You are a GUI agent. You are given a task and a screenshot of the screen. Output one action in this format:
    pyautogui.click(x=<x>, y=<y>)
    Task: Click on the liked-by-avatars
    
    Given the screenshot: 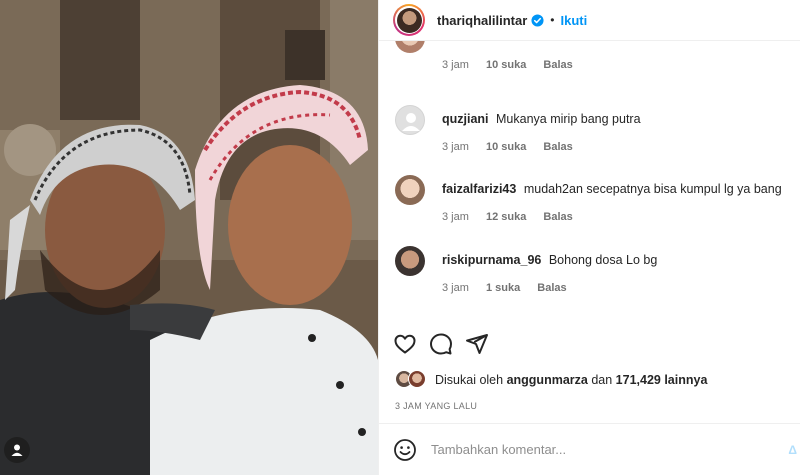 What is the action you would take?
    pyautogui.click(x=413, y=380)
    